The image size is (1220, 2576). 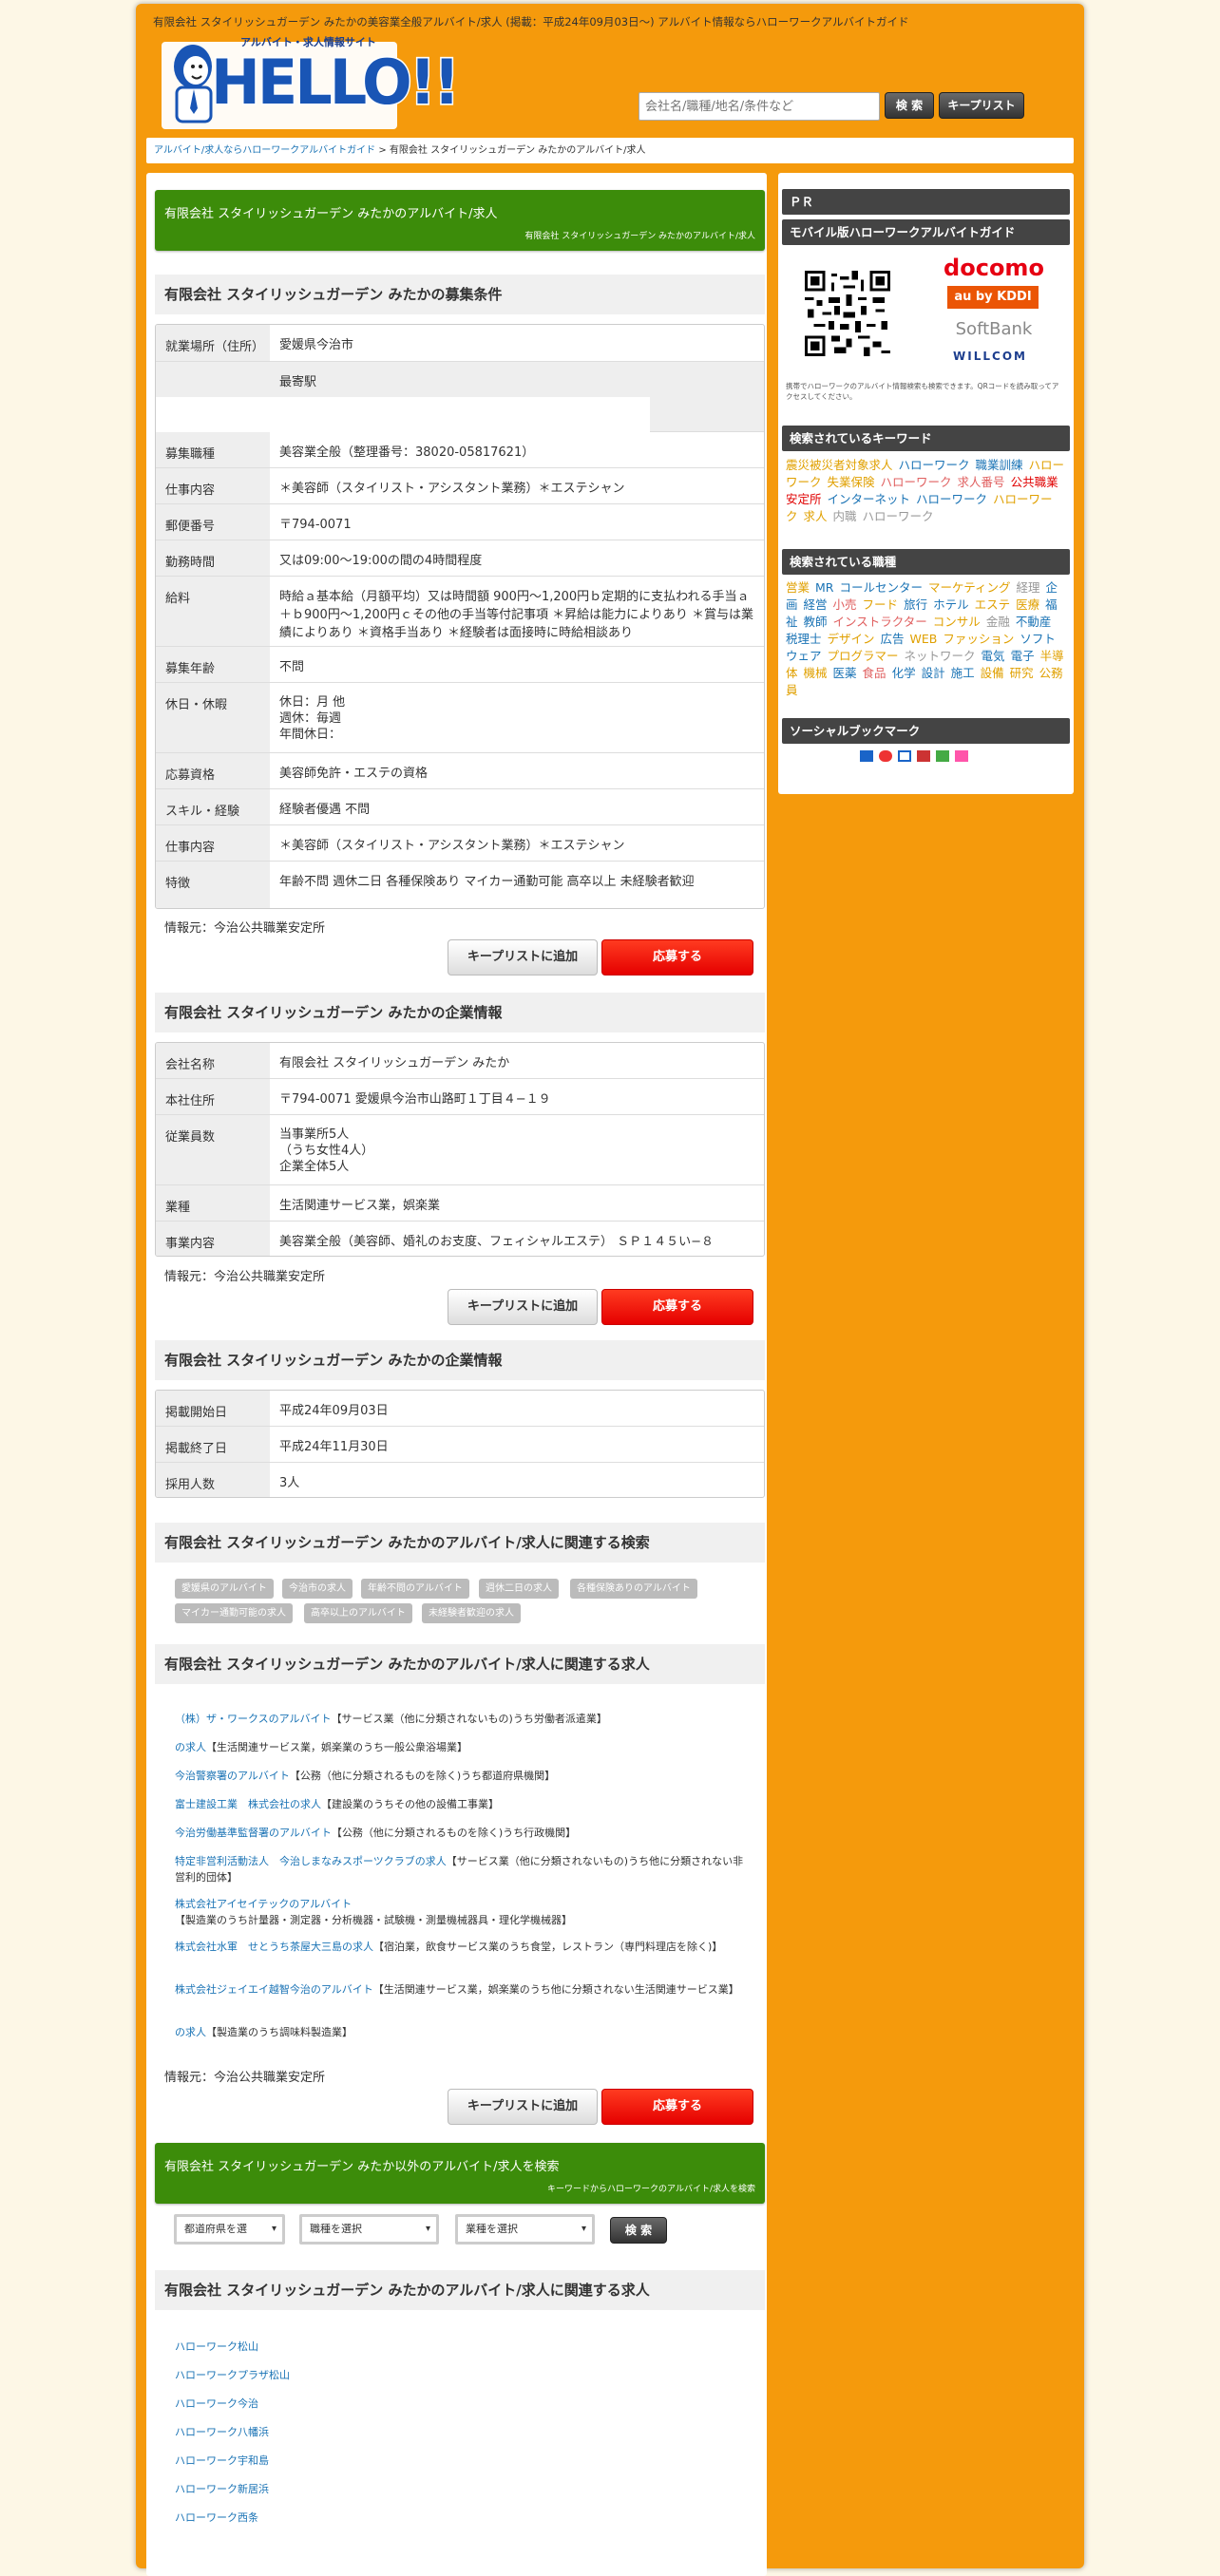 What do you see at coordinates (229, 2229) in the screenshot?
I see `prefecture-select: 都道府県を選` at bounding box center [229, 2229].